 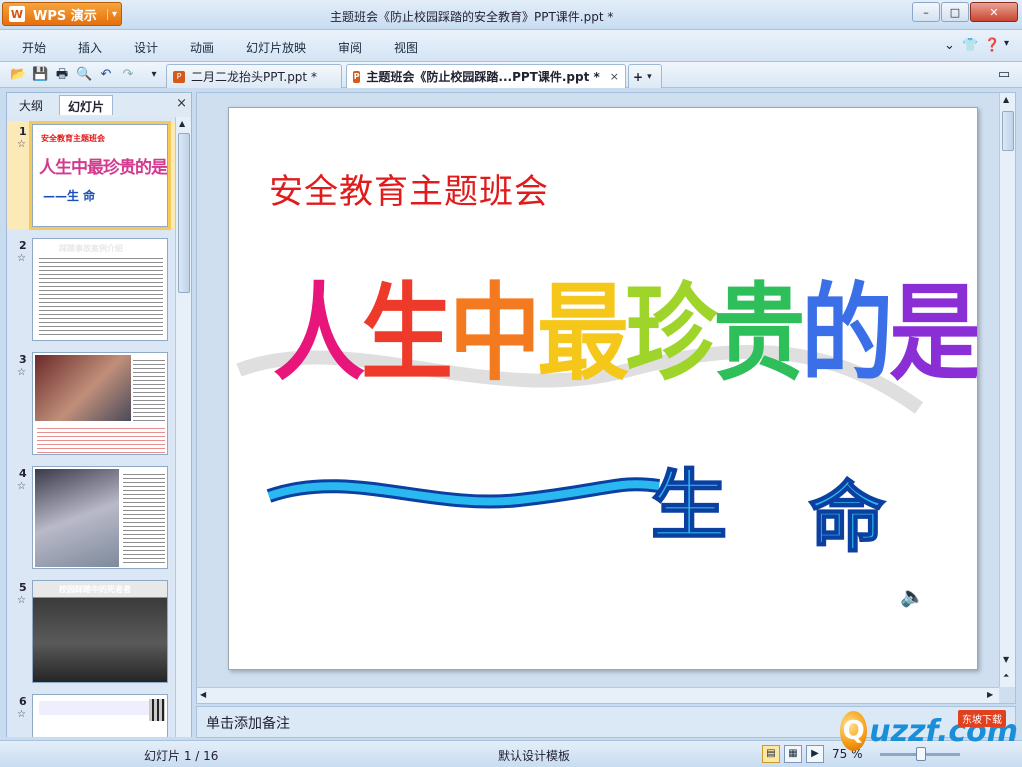 I want to click on plus-icon: +, so click(x=638, y=76).